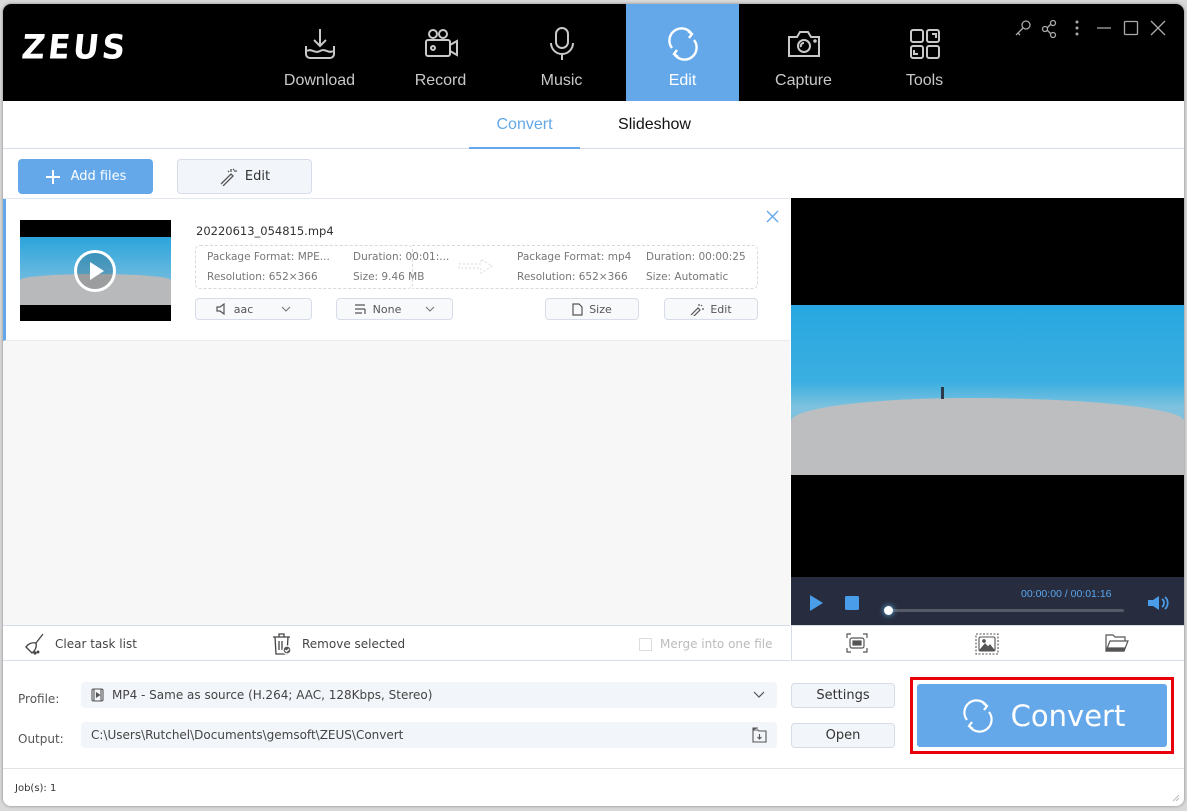 The image size is (1187, 811). Describe the element at coordinates (888, 610) in the screenshot. I see `seek-handle` at that location.